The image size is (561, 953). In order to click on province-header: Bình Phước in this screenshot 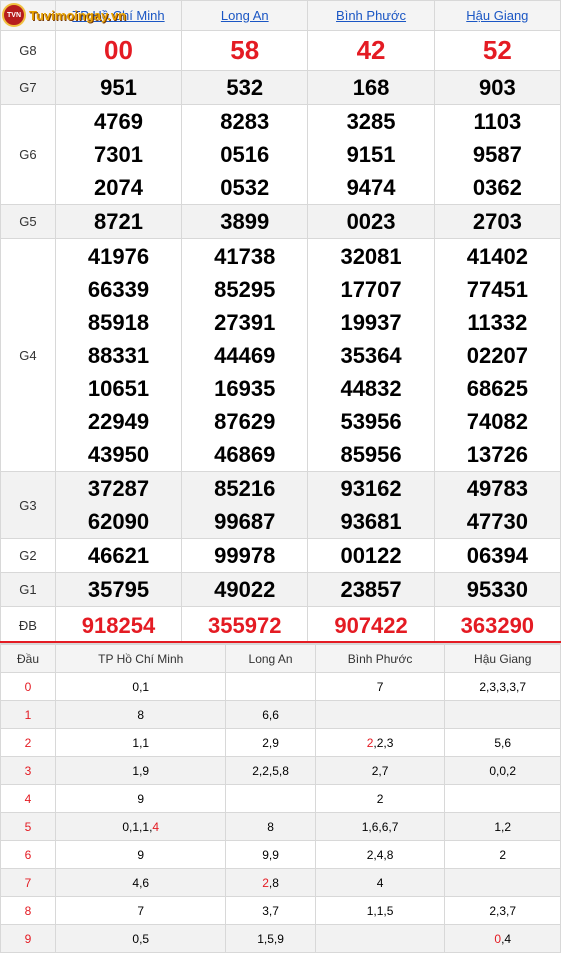, I will do `click(371, 15)`.